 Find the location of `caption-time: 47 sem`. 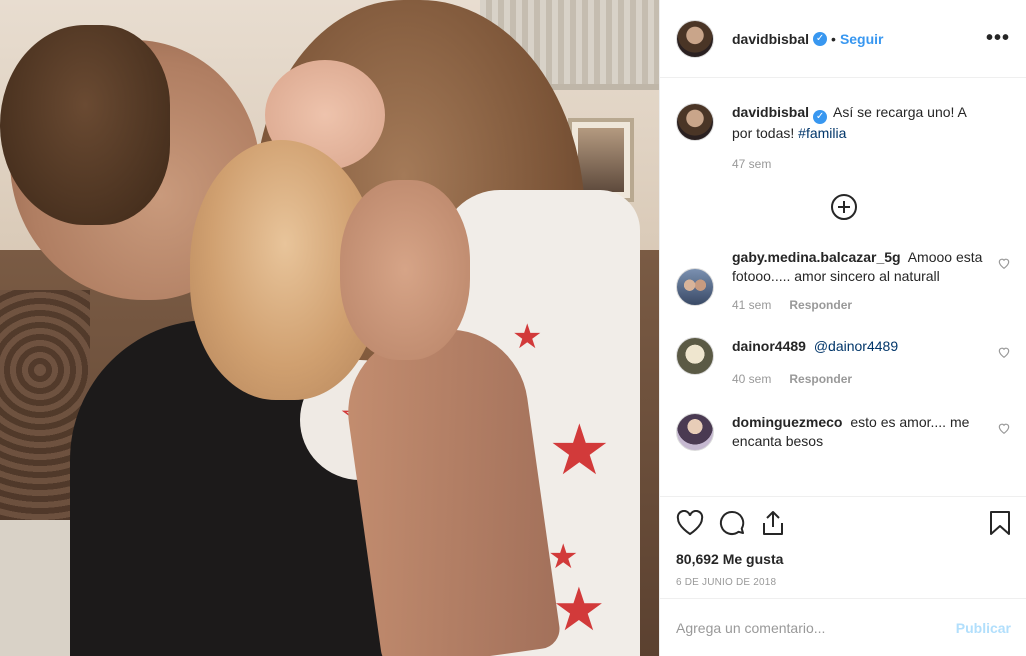

caption-time: 47 sem is located at coordinates (752, 164).